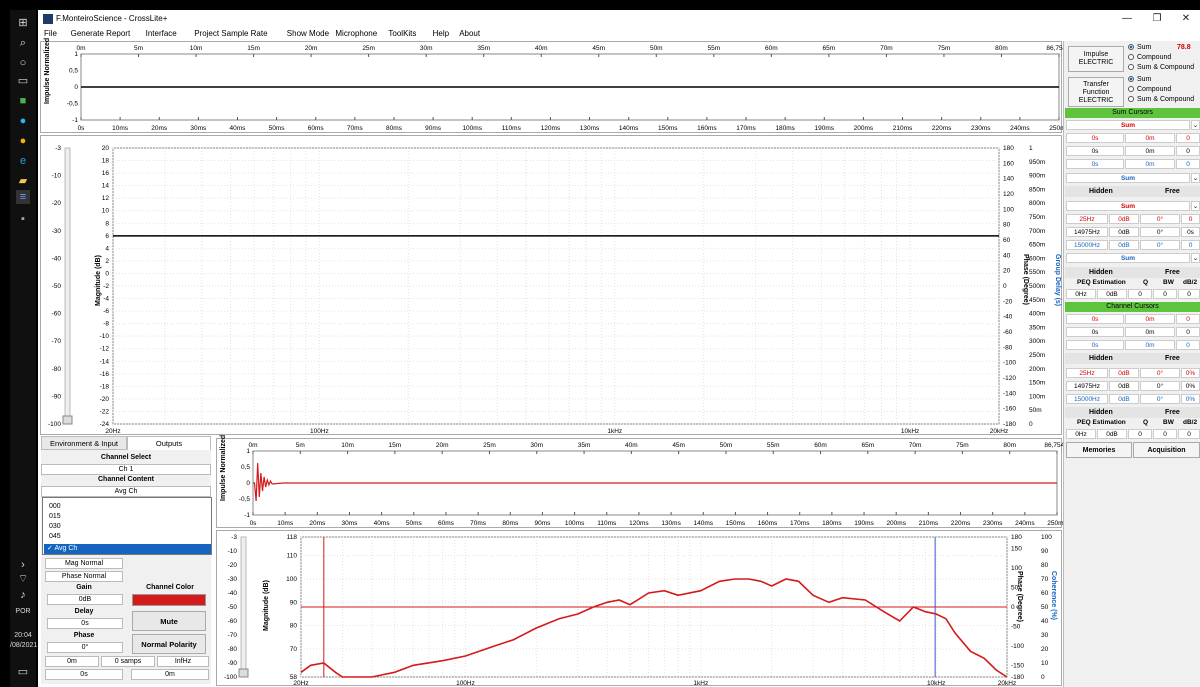 Image resolution: width=1200 pixels, height=687 pixels. I want to click on menu-toolkits: ToolKits, so click(402, 33).